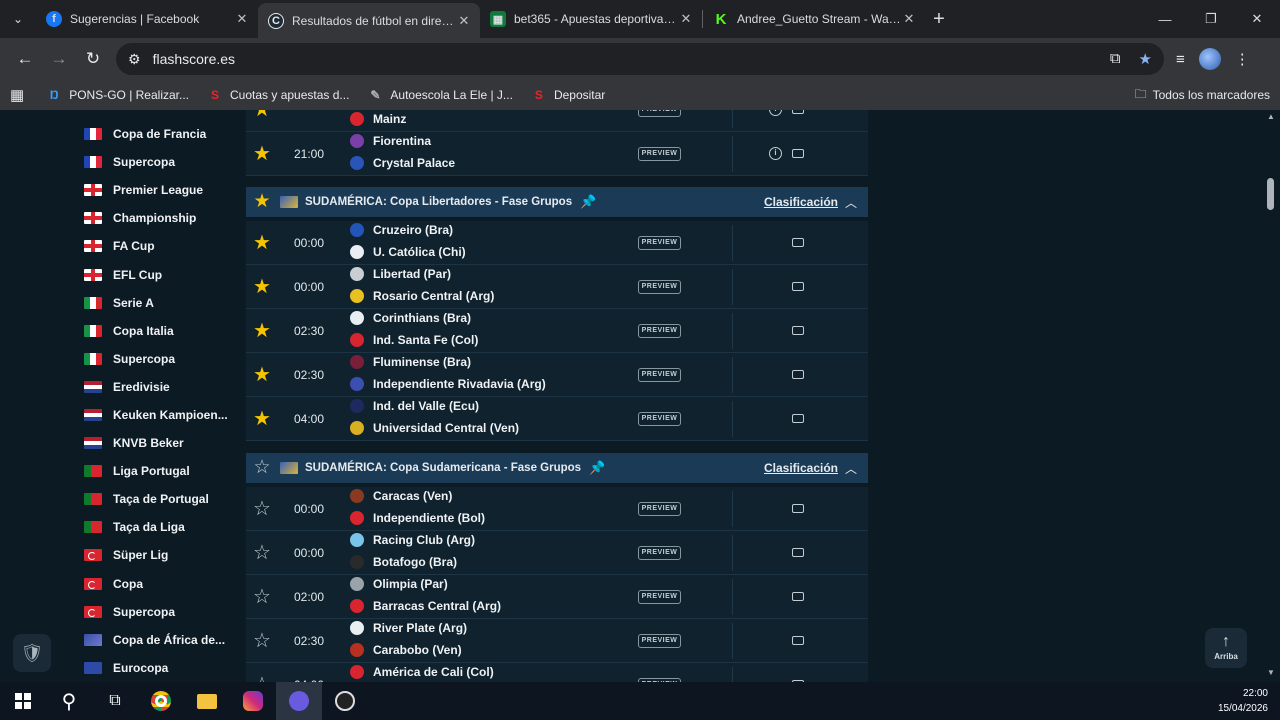 The image size is (1280, 720). I want to click on all-bookmarks-button: 🗀 Todos los marcadores, so click(1202, 95).